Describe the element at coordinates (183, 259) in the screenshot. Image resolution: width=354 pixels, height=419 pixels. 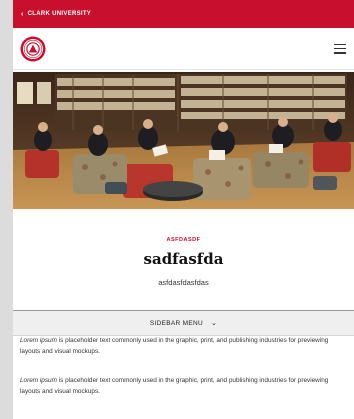
I see `page-title: sadfasfda` at that location.